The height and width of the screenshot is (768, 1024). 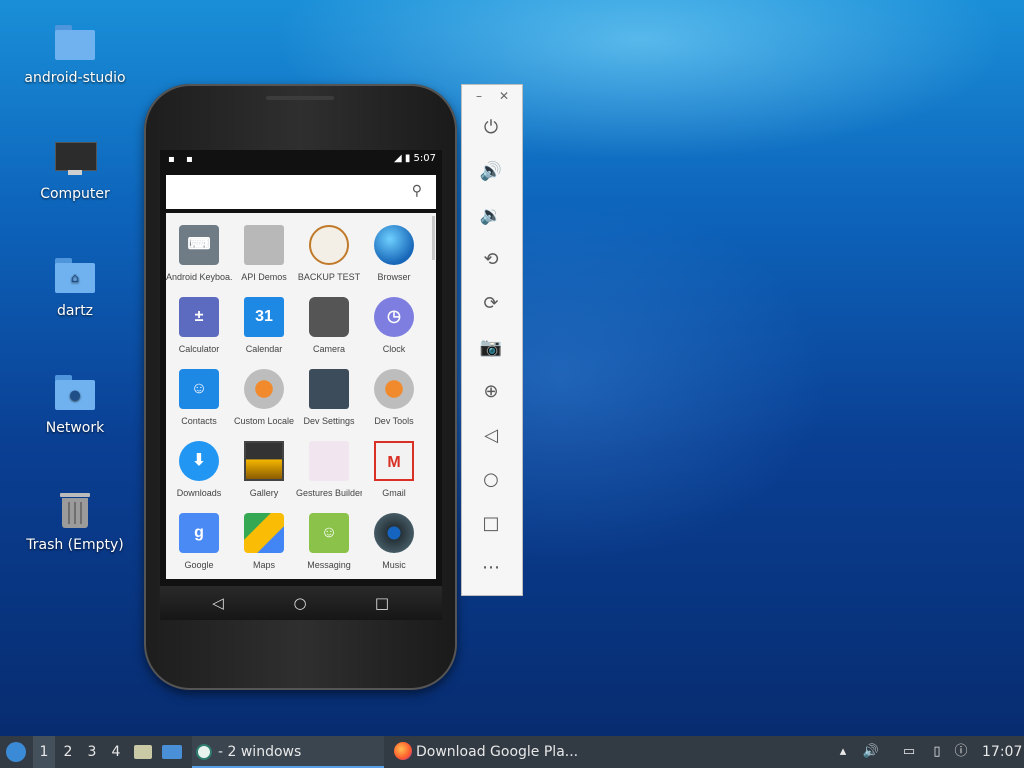 What do you see at coordinates (264, 465) in the screenshot?
I see `app-gallery: Gallery` at bounding box center [264, 465].